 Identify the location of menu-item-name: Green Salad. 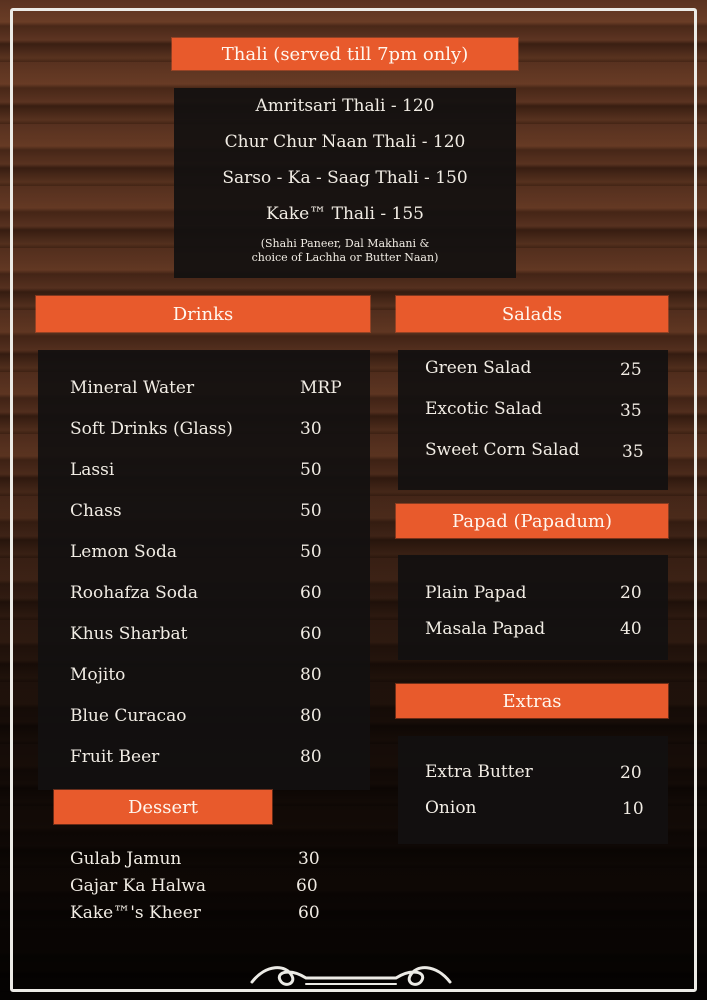
(478, 368).